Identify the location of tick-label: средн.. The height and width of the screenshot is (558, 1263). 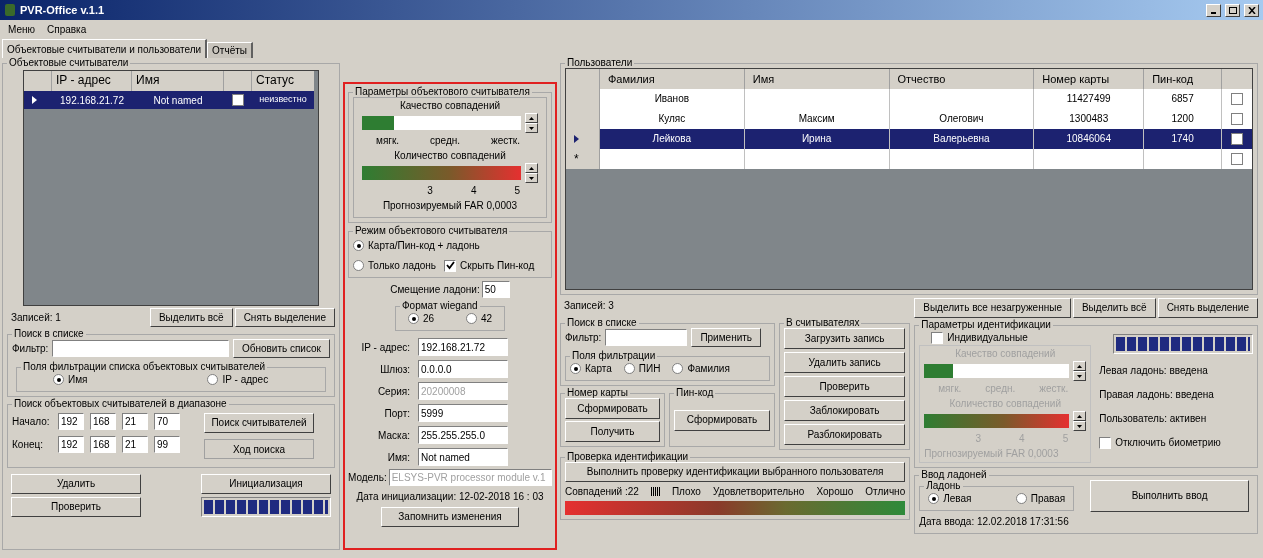
(445, 141).